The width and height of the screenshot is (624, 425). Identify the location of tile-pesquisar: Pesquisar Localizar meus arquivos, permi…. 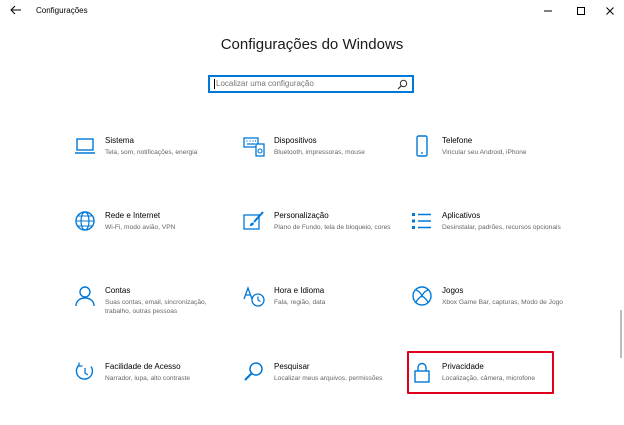
(323, 381).